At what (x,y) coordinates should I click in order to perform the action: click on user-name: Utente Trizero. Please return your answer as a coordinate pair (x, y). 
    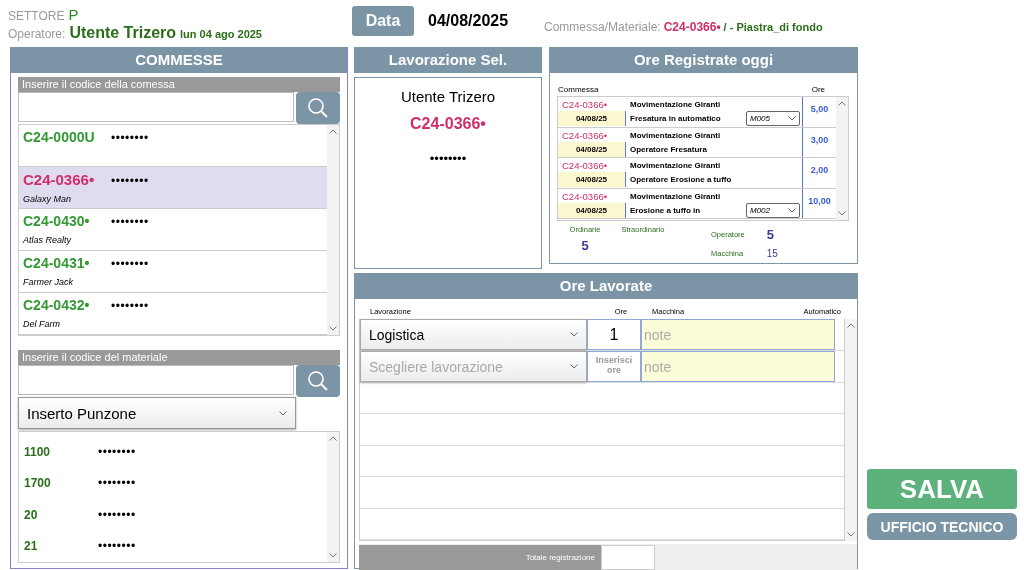
    Looking at the image, I should click on (448, 96).